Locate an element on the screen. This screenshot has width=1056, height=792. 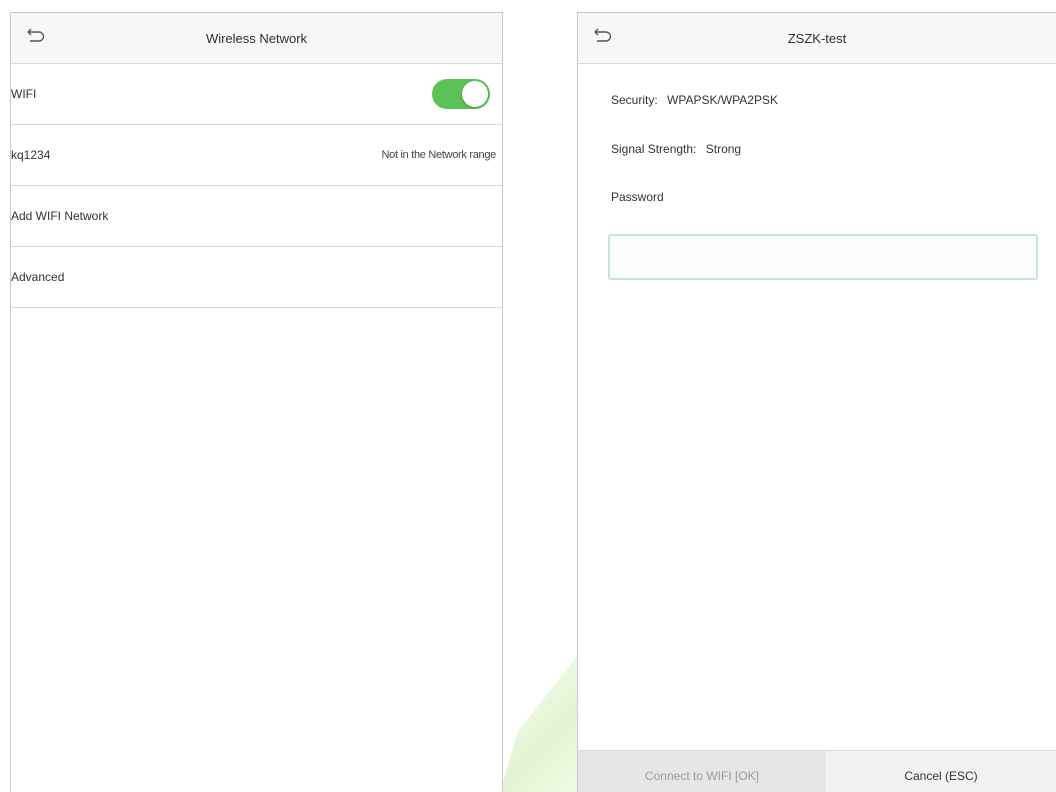
advanced-item: Advanced is located at coordinates (256, 277).